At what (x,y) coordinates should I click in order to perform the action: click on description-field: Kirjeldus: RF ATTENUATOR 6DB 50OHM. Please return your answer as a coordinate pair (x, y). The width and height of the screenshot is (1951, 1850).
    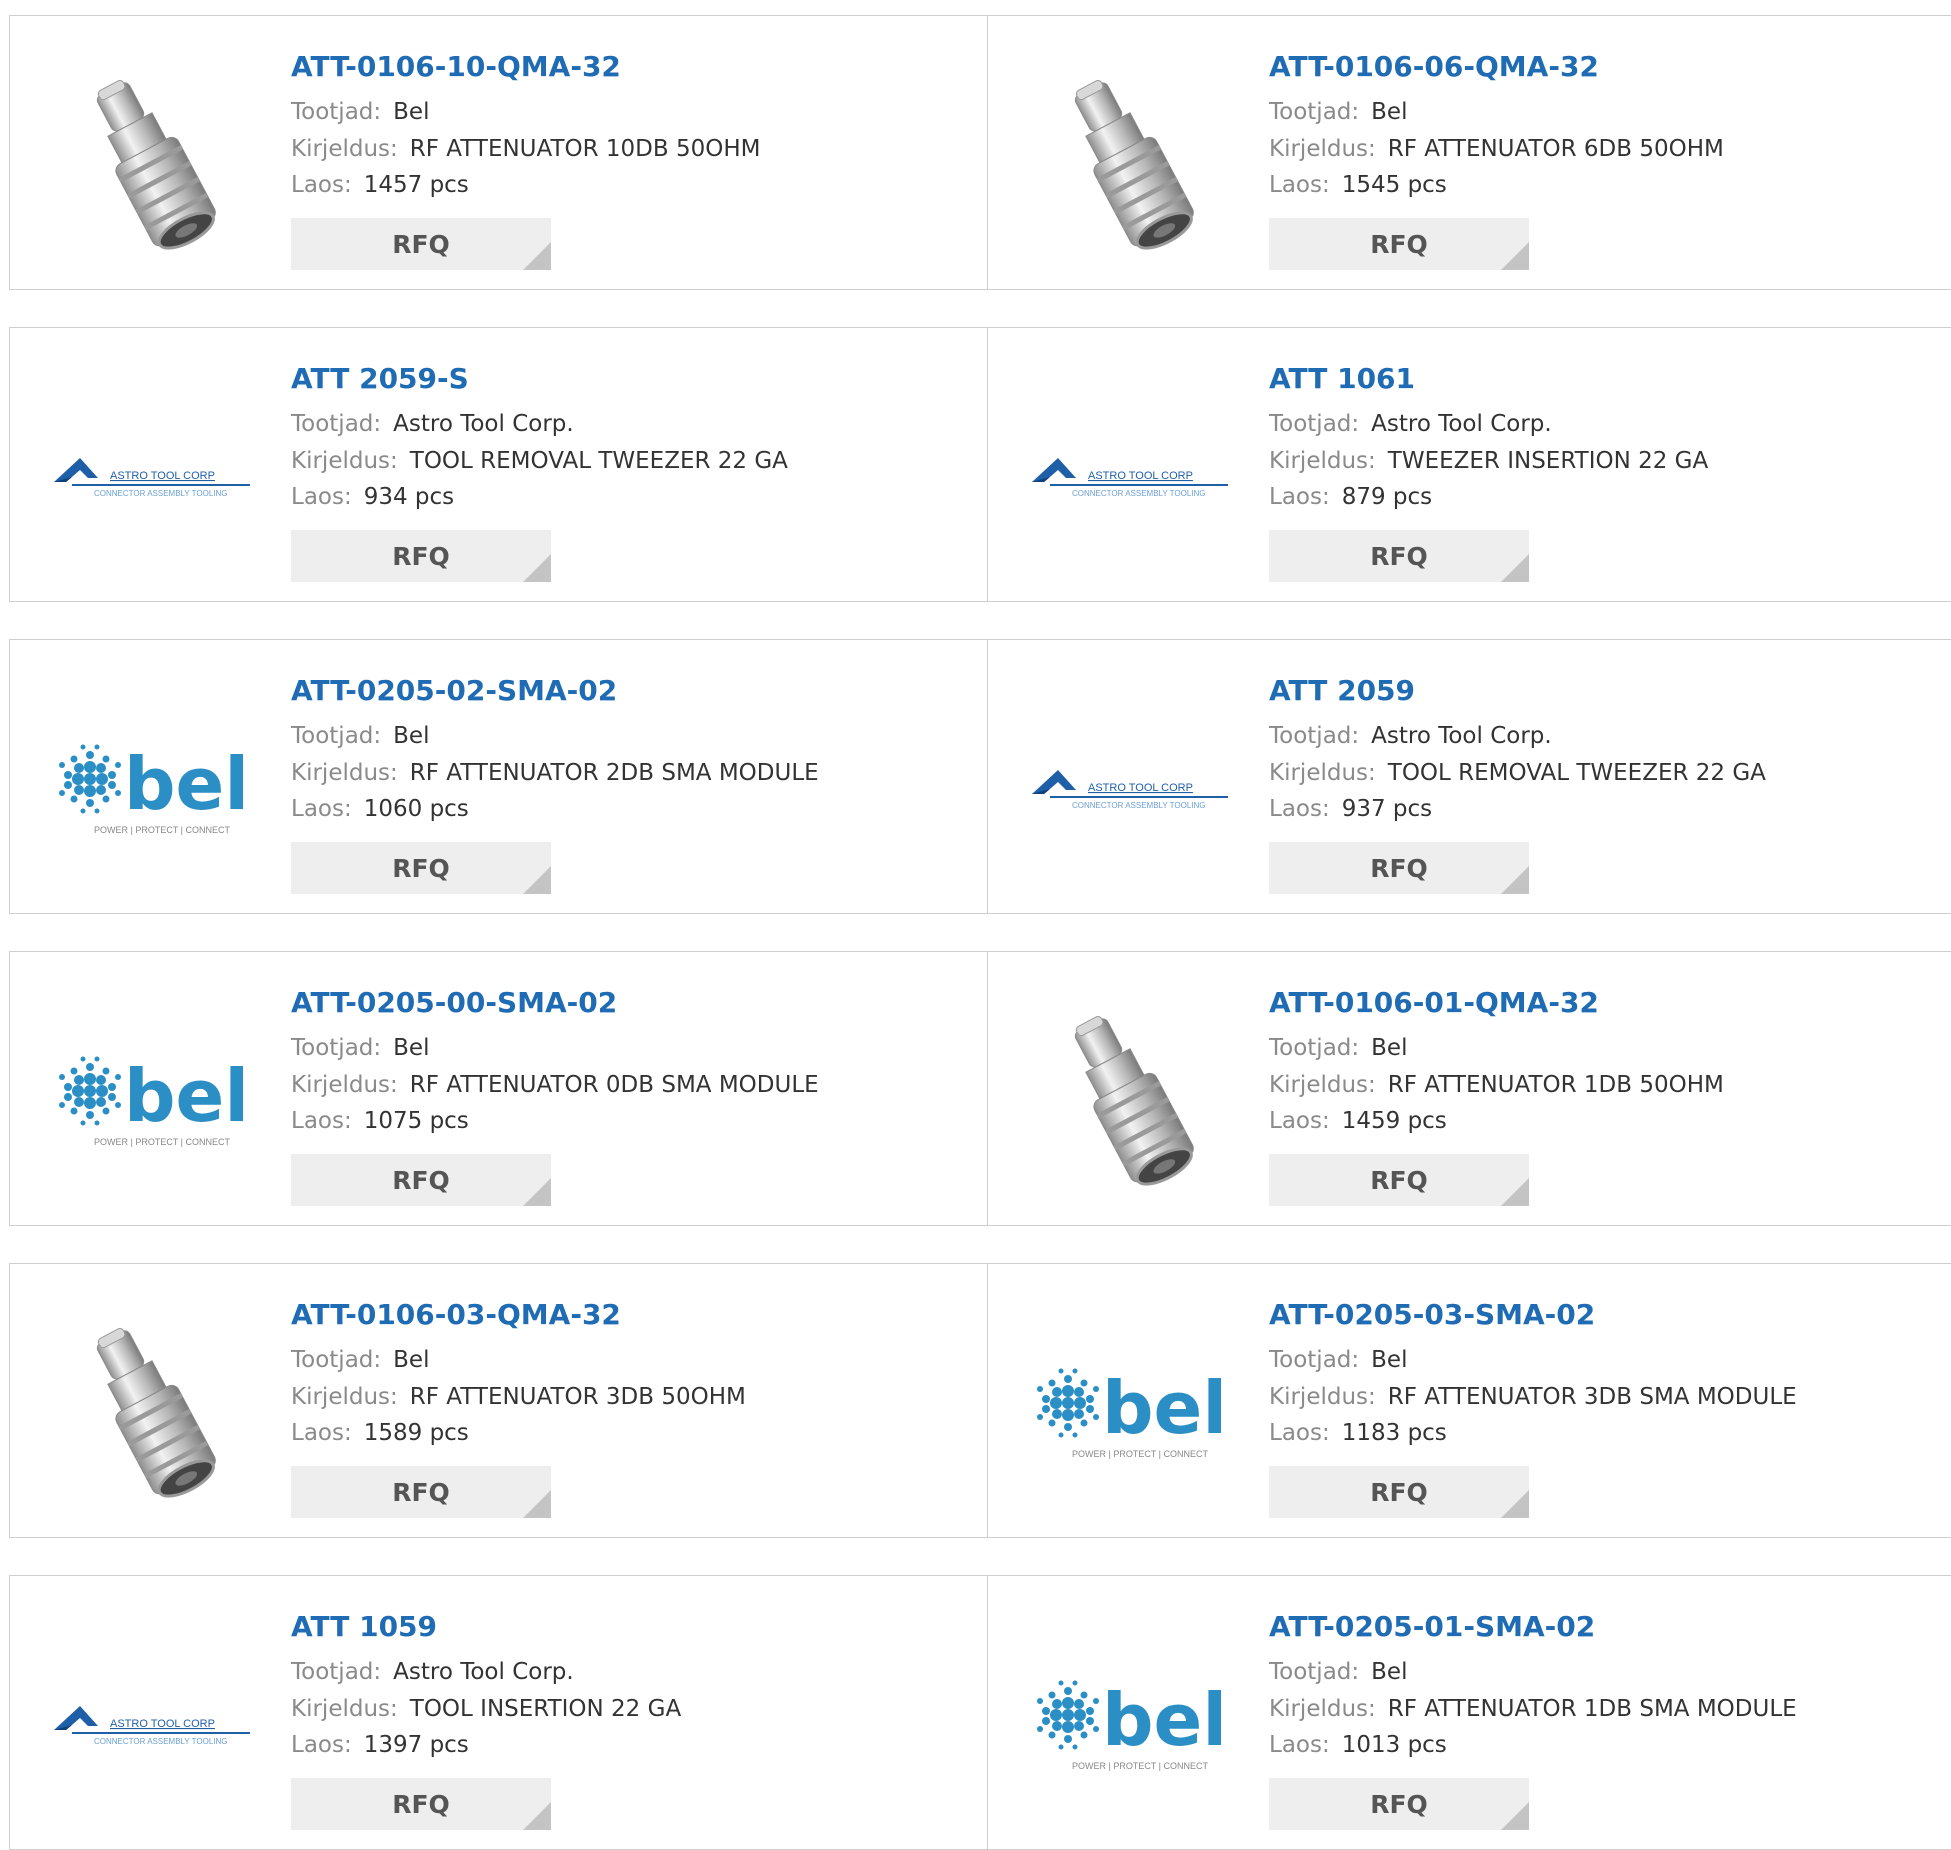
    Looking at the image, I should click on (1496, 149).